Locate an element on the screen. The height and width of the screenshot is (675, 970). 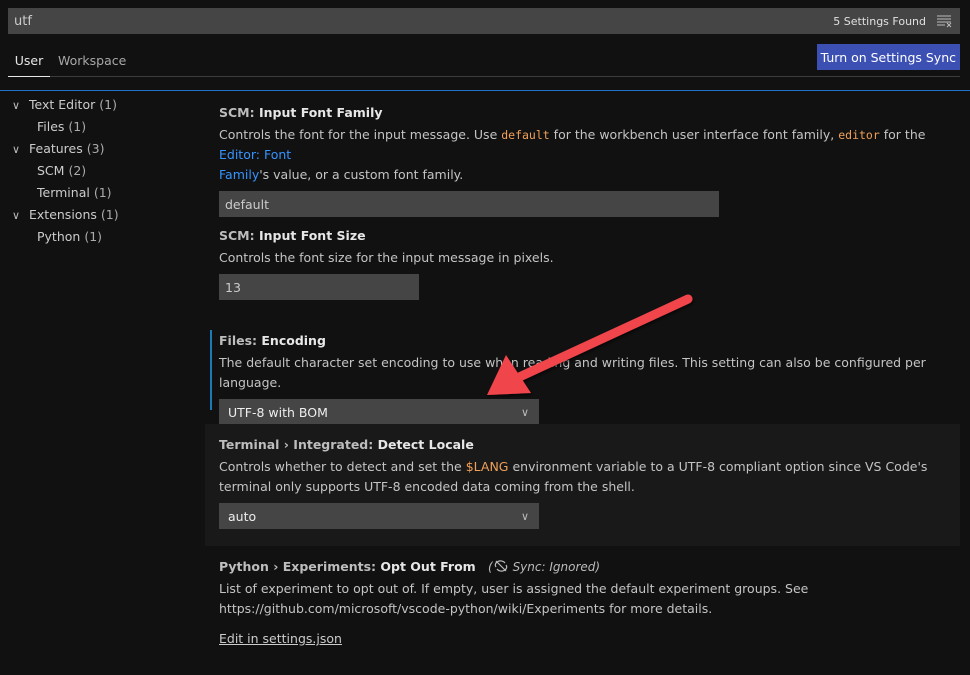
setting-category: Terminal › Integrated: is located at coordinates (298, 444).